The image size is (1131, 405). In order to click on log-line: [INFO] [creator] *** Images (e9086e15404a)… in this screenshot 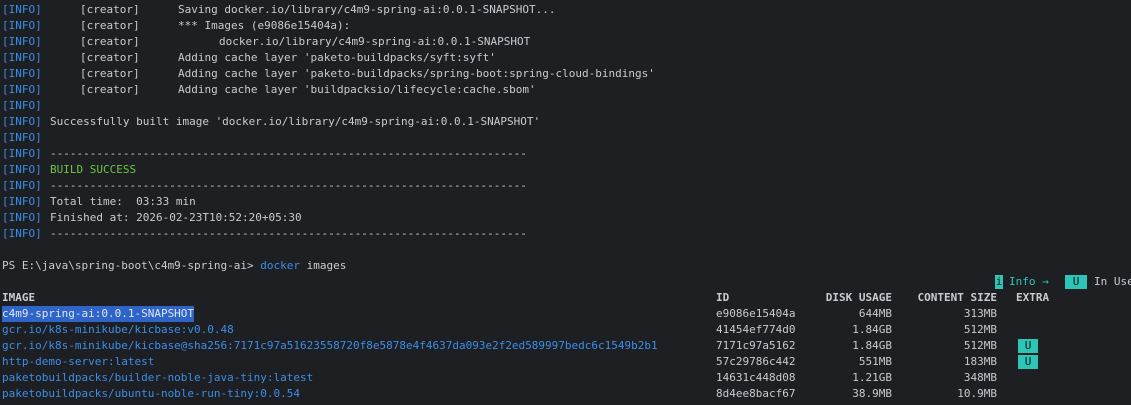, I will do `click(566, 26)`.